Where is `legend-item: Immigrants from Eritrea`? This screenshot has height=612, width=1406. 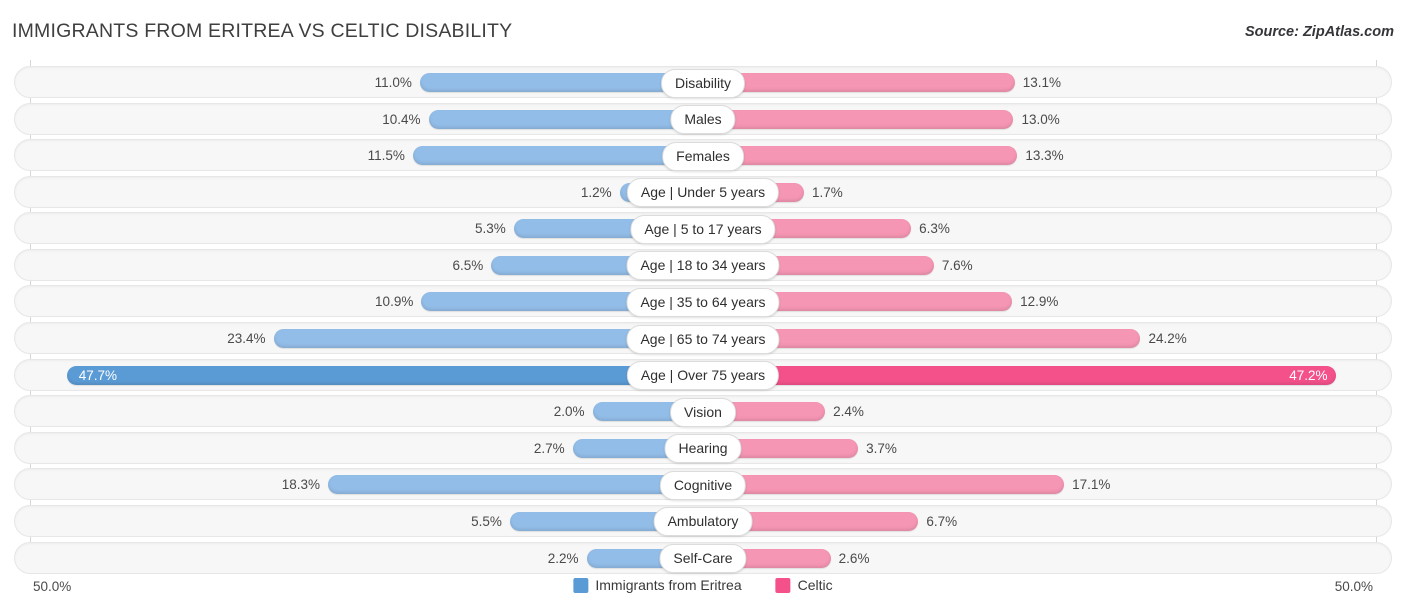
legend-item: Immigrants from Eritrea is located at coordinates (657, 585).